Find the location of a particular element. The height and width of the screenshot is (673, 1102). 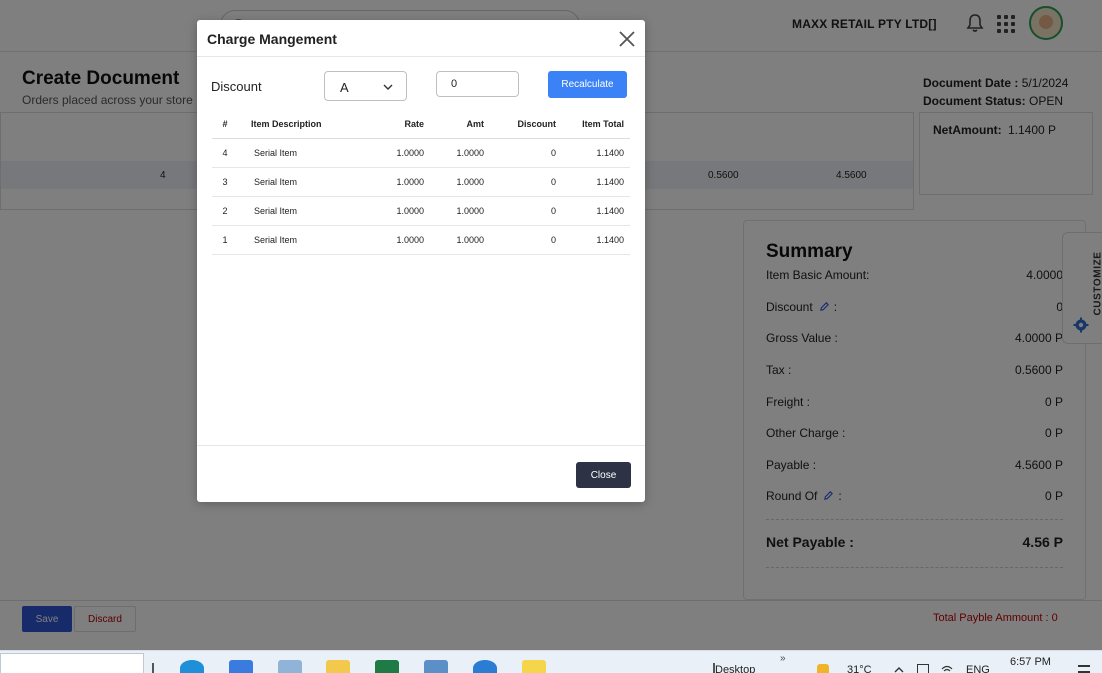

close-icon is located at coordinates (627, 39).